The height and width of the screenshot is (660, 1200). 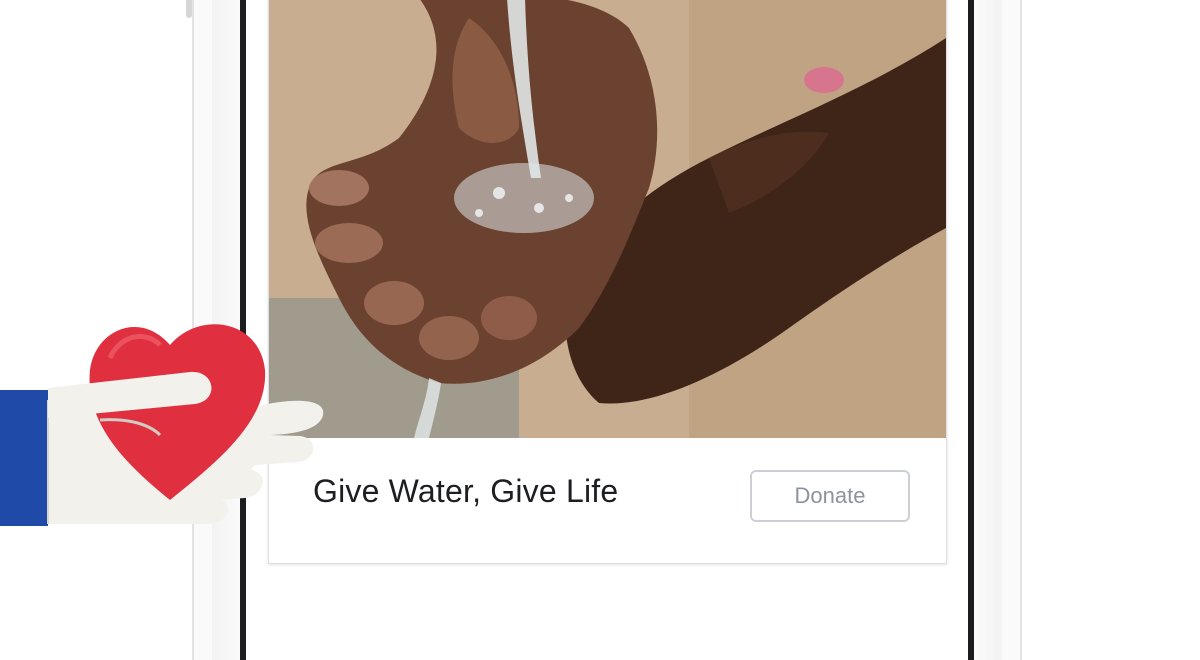 What do you see at coordinates (189, 9) in the screenshot?
I see `phone-side-button` at bounding box center [189, 9].